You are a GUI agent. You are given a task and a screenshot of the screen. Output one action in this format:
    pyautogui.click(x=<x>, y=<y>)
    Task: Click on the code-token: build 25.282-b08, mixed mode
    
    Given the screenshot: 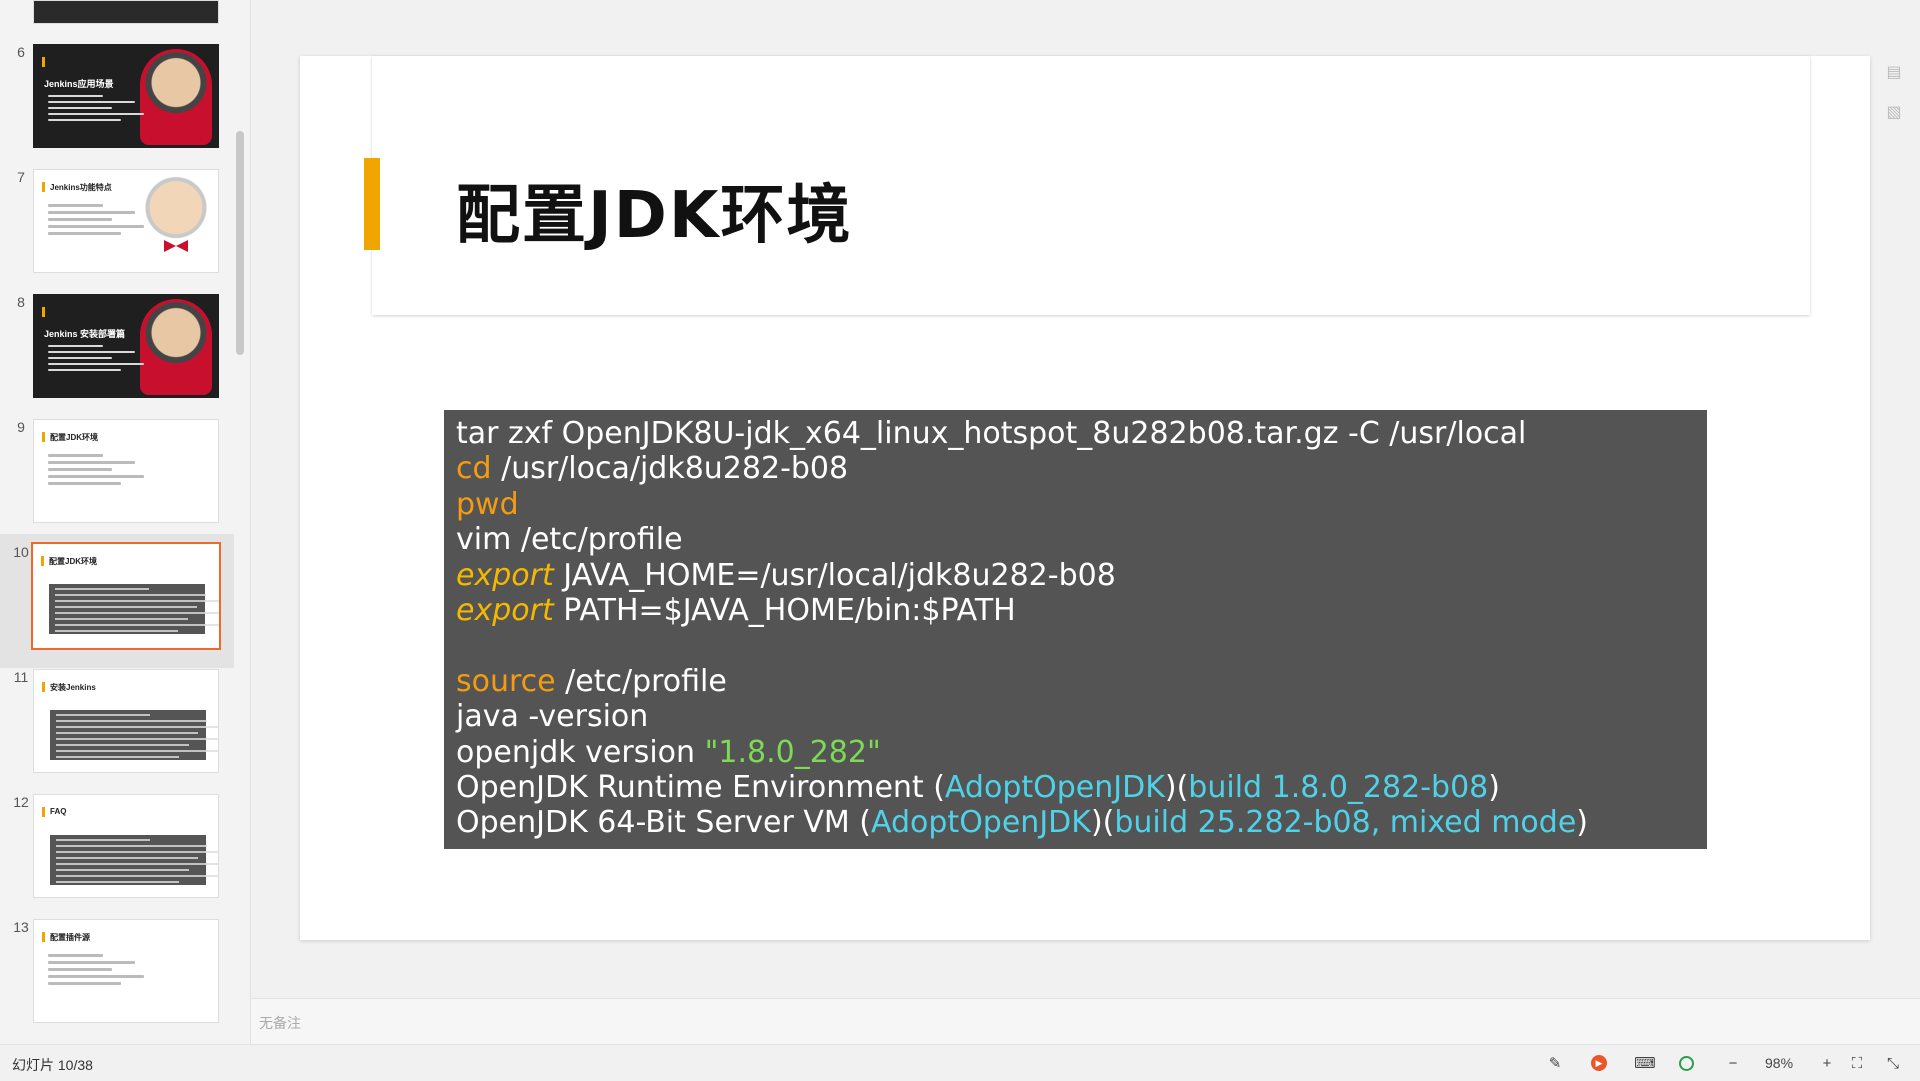 What is the action you would take?
    pyautogui.click(x=1345, y=823)
    